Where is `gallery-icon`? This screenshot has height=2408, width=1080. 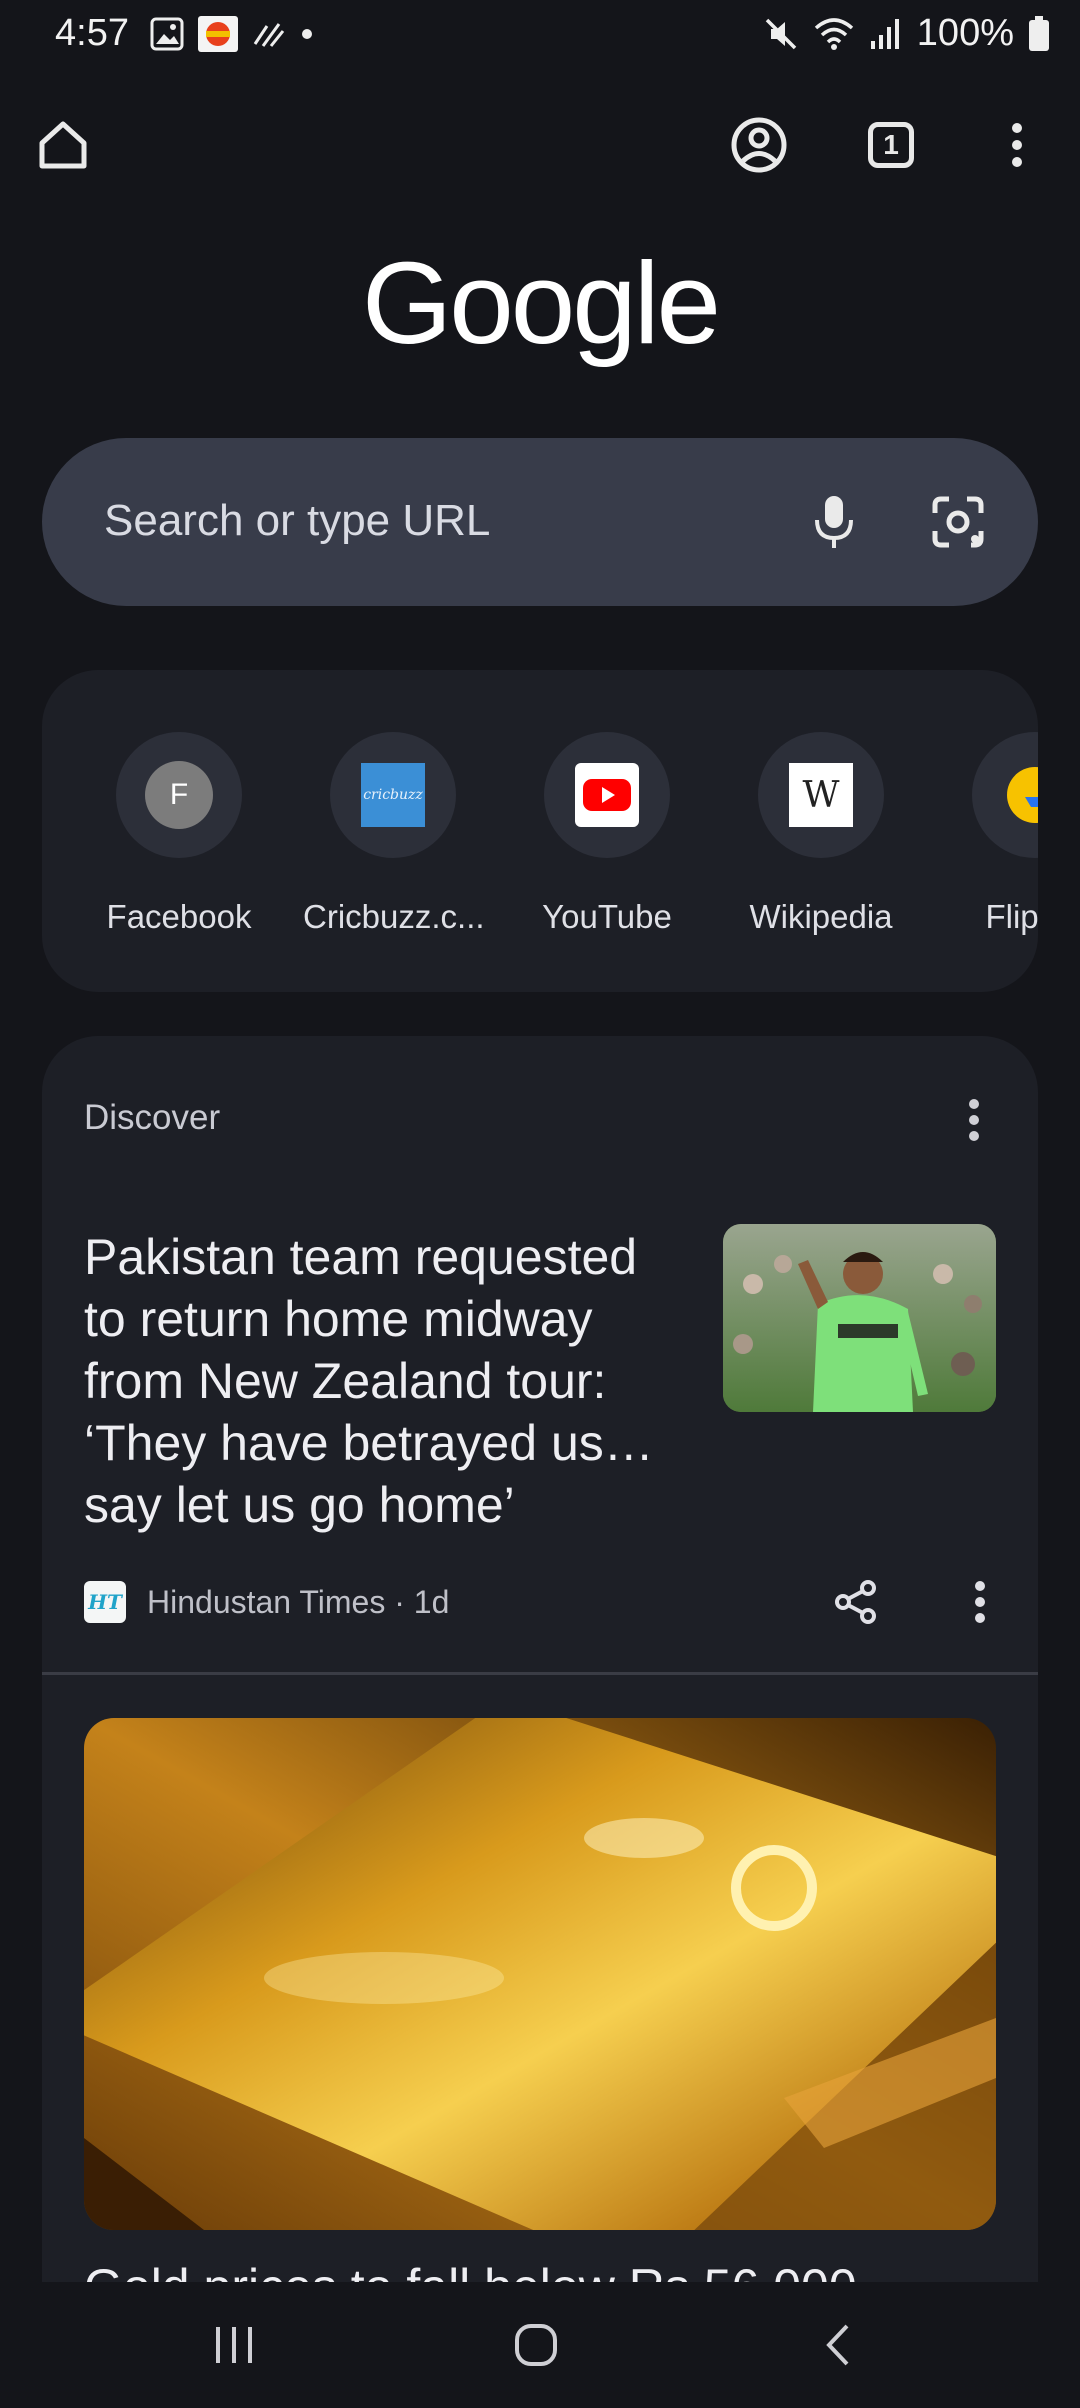
gallery-icon is located at coordinates (167, 34).